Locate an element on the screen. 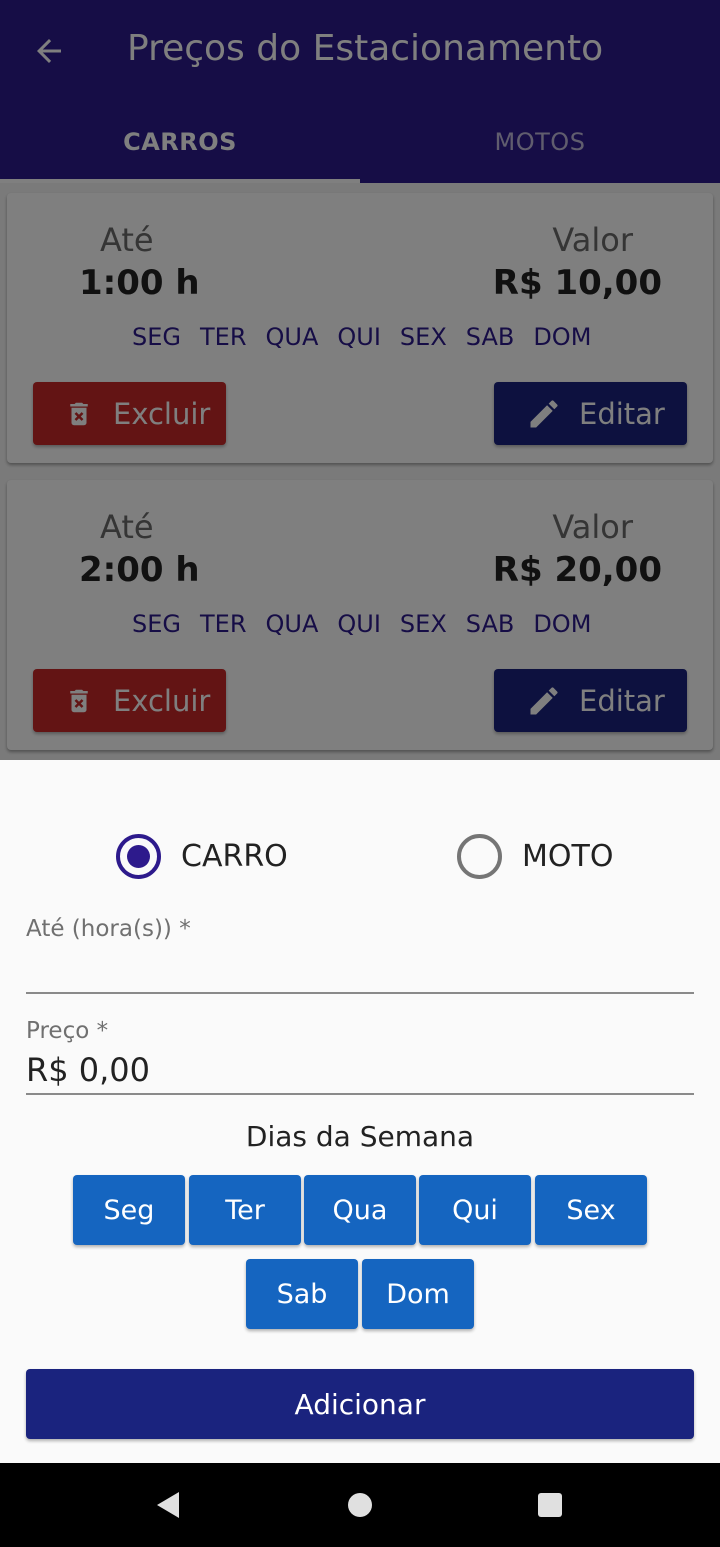  day-chip-seg: Seg is located at coordinates (129, 1210).